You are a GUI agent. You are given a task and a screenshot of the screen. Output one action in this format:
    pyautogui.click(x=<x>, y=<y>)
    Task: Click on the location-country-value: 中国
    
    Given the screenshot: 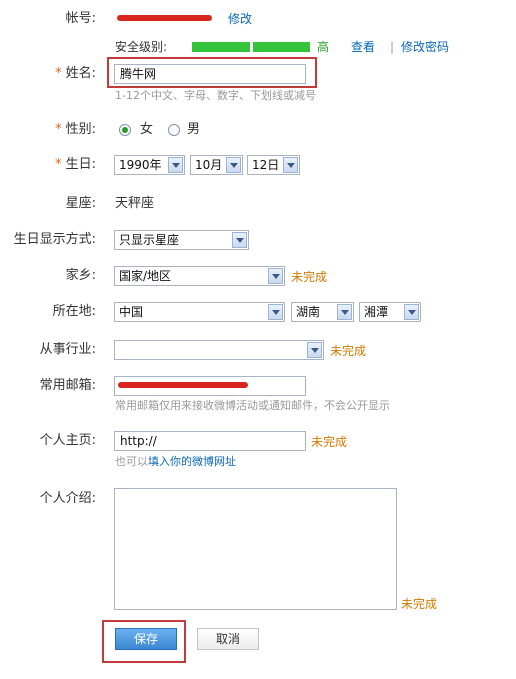 What is the action you would take?
    pyautogui.click(x=131, y=312)
    